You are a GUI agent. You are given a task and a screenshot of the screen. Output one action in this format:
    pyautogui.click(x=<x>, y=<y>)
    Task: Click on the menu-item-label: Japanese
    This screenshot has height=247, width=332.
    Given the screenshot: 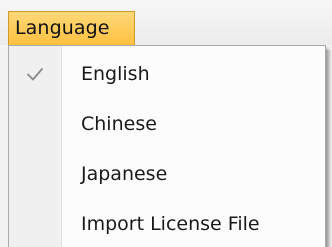 What is the action you would take?
    pyautogui.click(x=124, y=174)
    